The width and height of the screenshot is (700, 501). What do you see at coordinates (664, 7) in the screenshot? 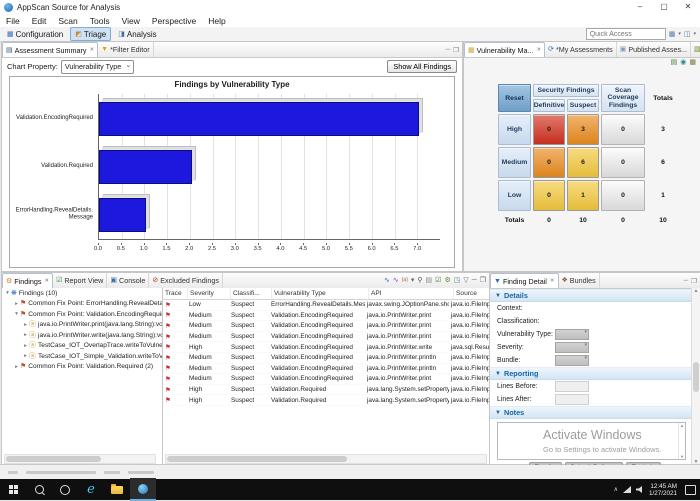
I see `maximize-window-button: ▢` at bounding box center [664, 7].